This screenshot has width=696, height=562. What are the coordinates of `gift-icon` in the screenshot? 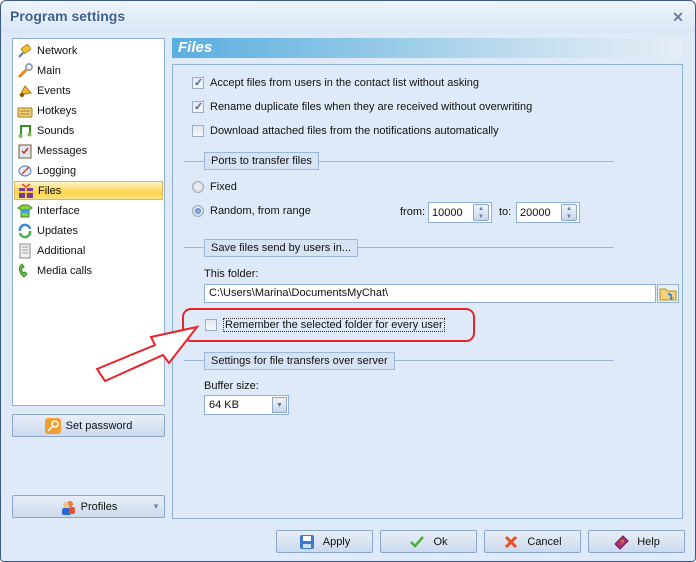 It's located at (26, 190).